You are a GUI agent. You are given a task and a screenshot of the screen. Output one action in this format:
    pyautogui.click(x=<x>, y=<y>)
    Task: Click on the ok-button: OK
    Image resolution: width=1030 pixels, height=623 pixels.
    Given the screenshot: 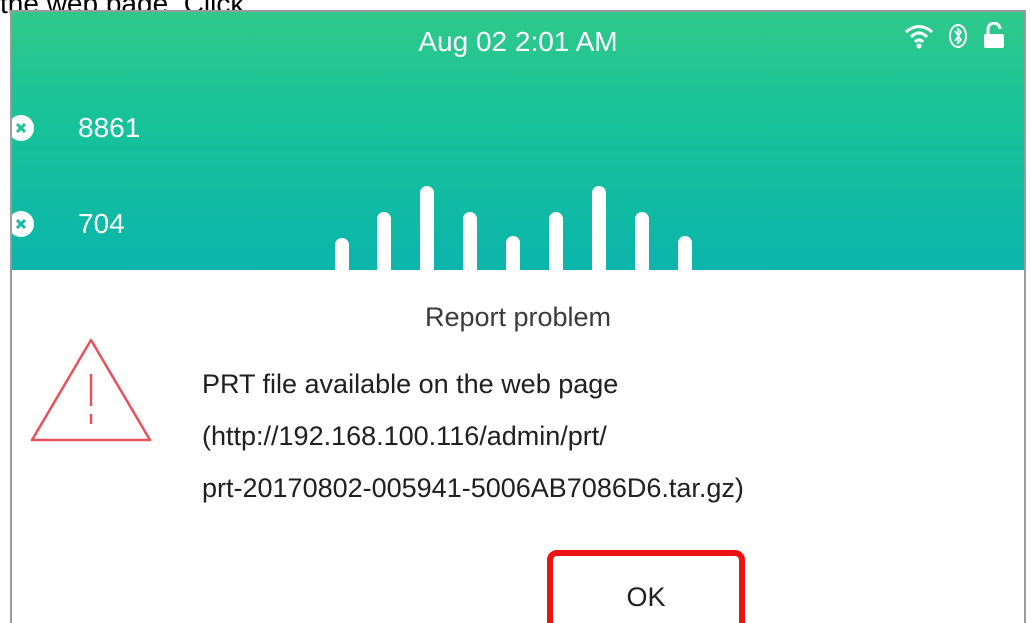 What is the action you would take?
    pyautogui.click(x=646, y=586)
    